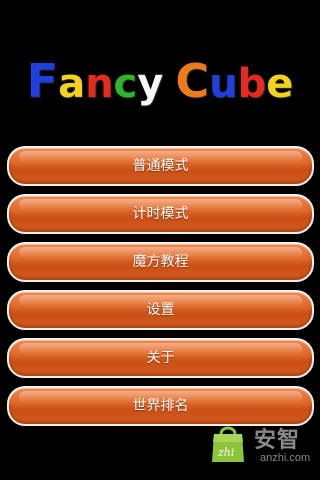  I want to click on app-logo: Fancy Cube, so click(160, 81).